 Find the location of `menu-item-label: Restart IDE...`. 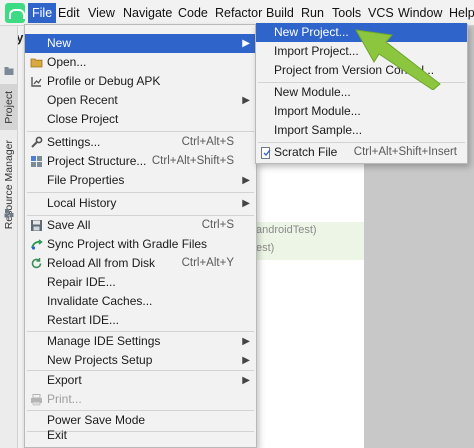

menu-item-label: Restart IDE... is located at coordinates (83, 320).